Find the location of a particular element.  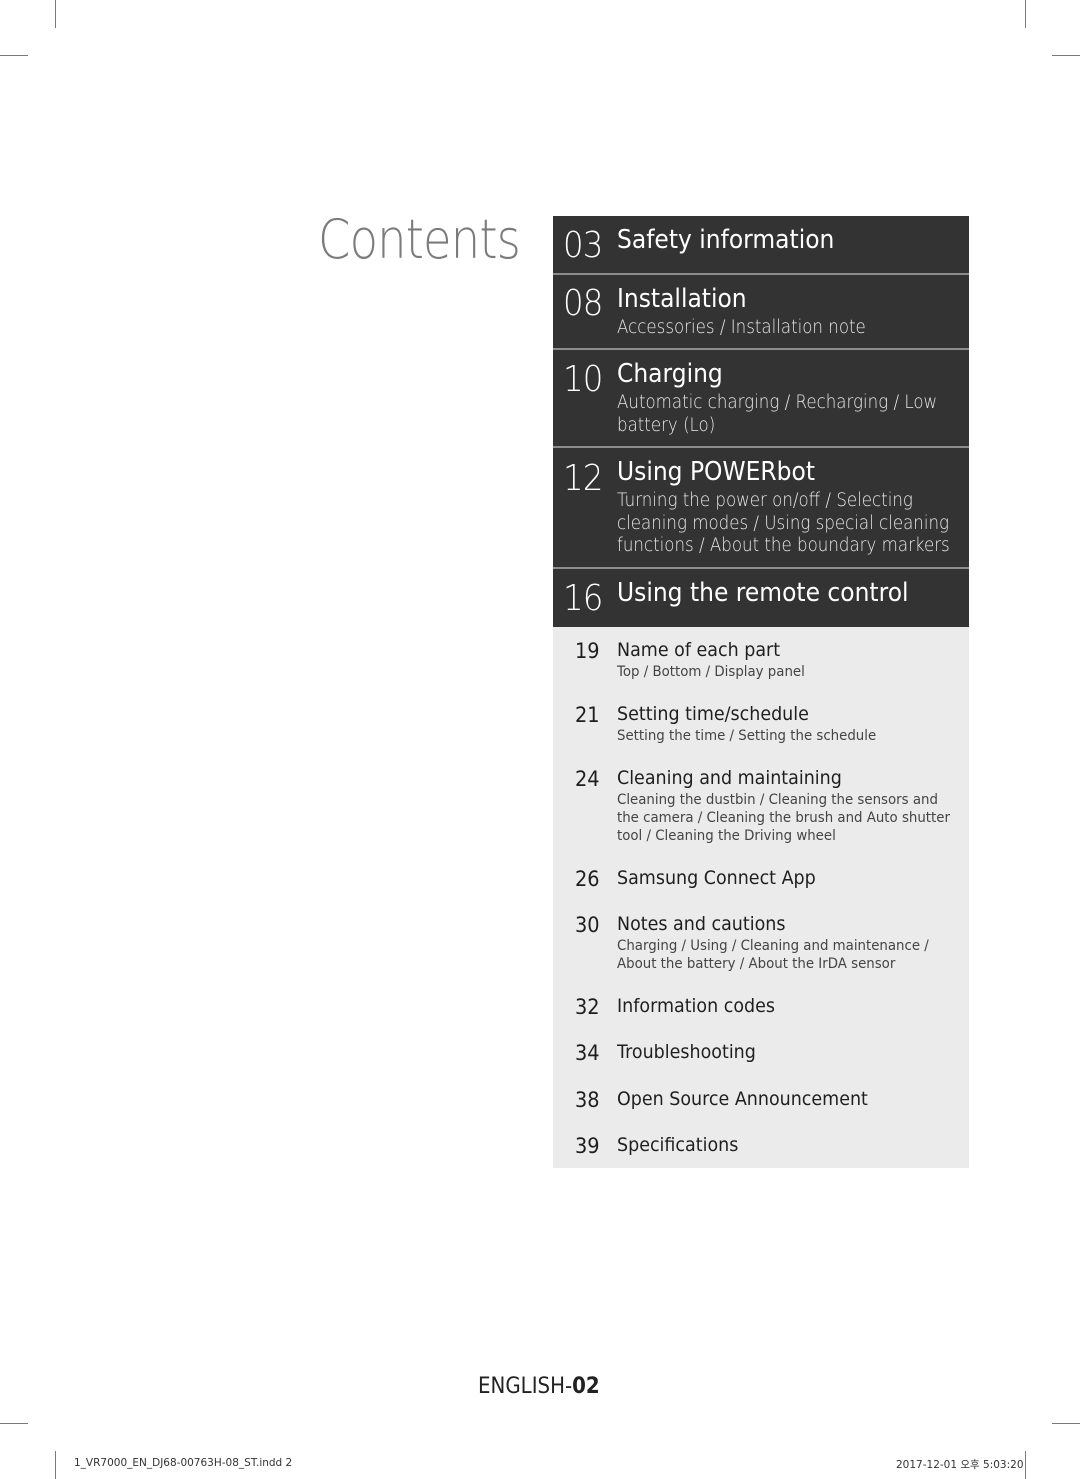

toc-entry-remote-control: 16 Using the remote control is located at coordinates (761, 598).